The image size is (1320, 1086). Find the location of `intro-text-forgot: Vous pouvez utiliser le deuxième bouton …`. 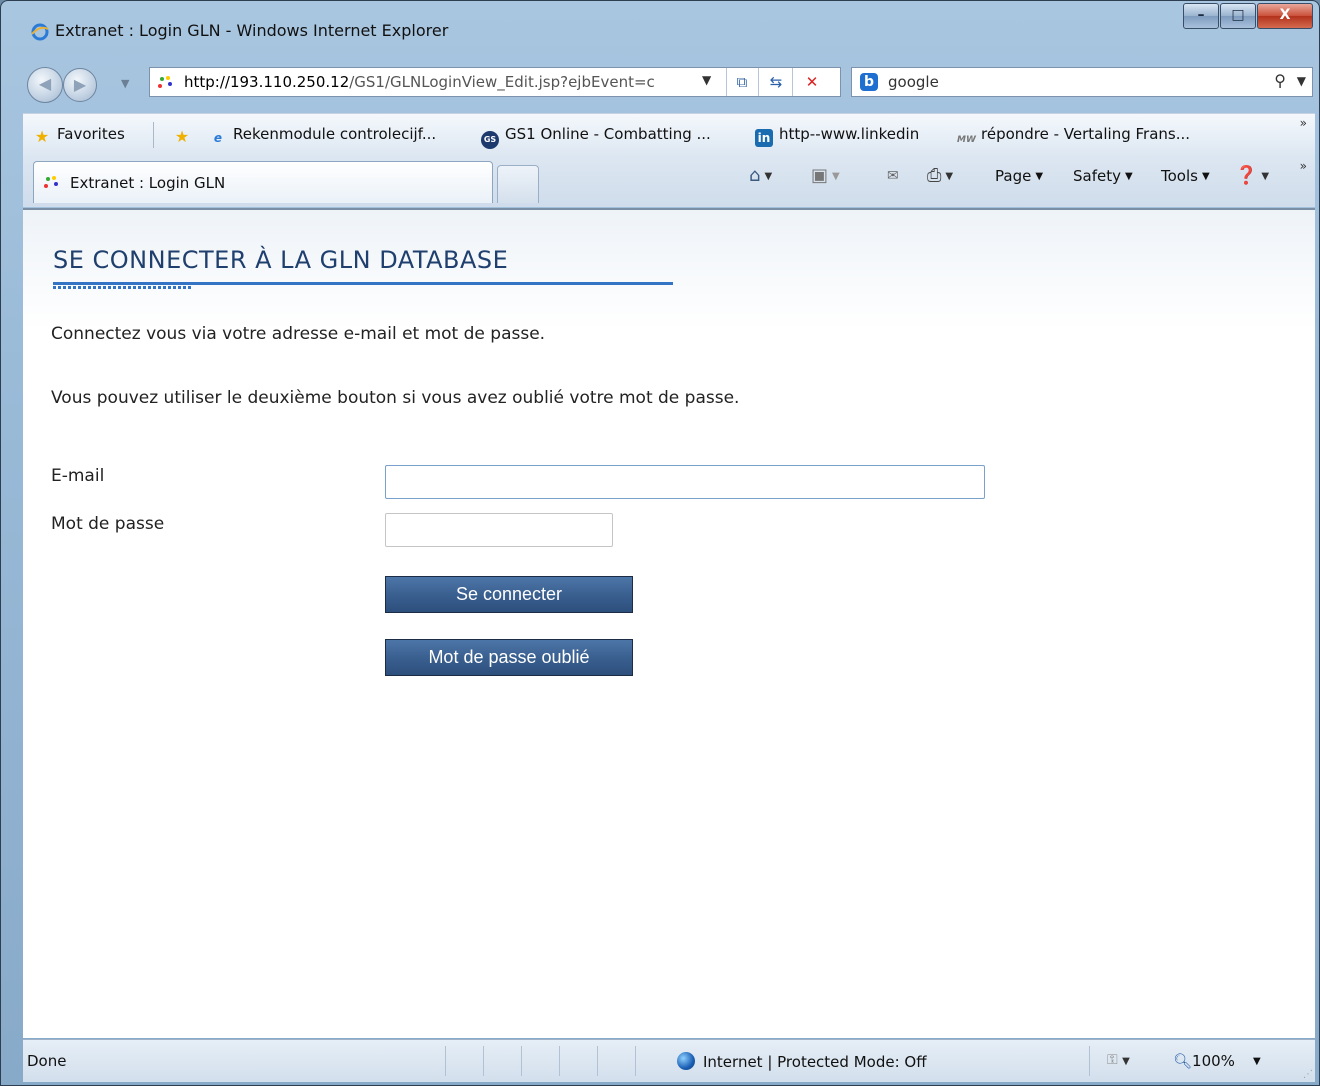

intro-text-forgot: Vous pouvez utiliser le deuxième bouton … is located at coordinates (395, 398).